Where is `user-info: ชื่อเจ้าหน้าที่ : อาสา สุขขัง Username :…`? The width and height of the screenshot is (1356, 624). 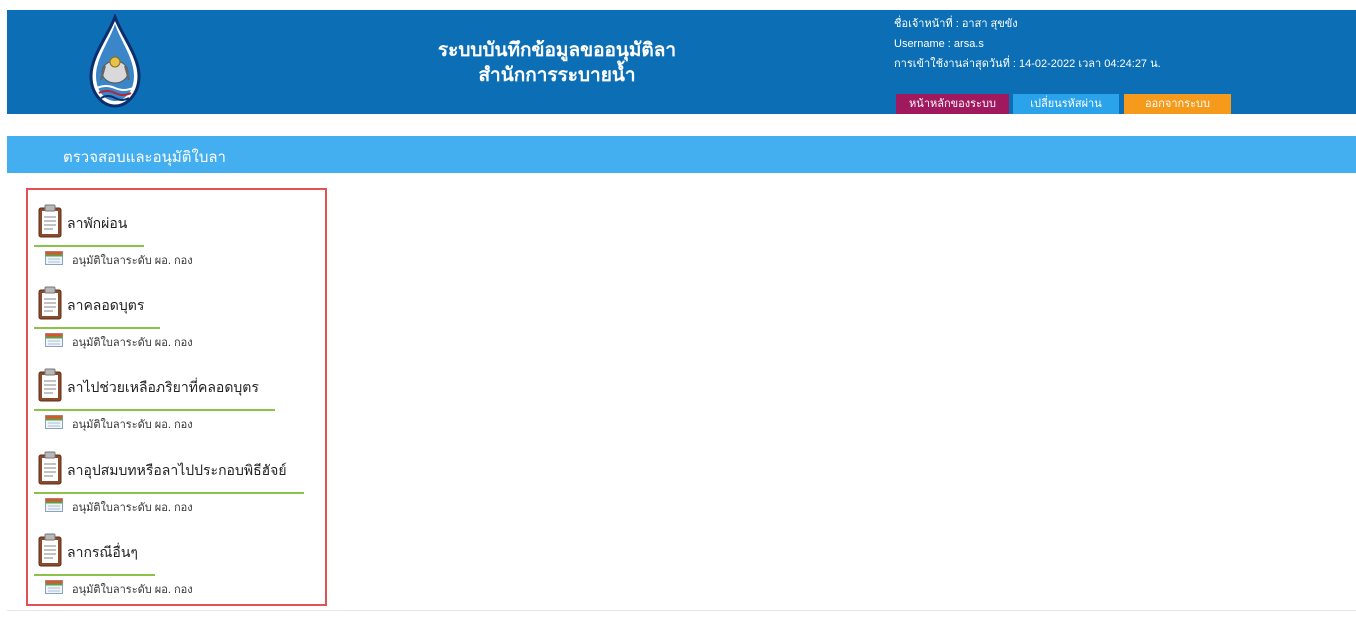
user-info: ชื่อเจ้าหน้าที่ : อาสา สุขขัง Username :… is located at coordinates (1027, 44).